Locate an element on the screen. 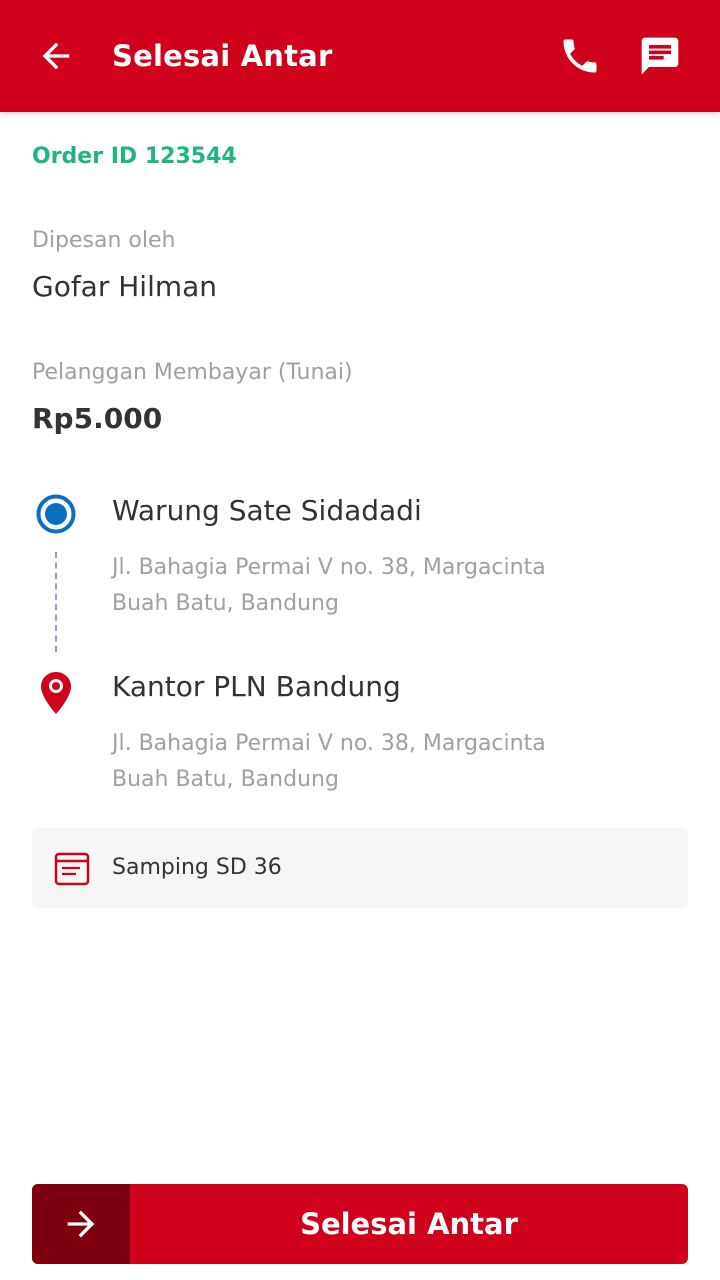 This screenshot has width=720, height=1280. app-bar: Selesai Antar is located at coordinates (360, 56).